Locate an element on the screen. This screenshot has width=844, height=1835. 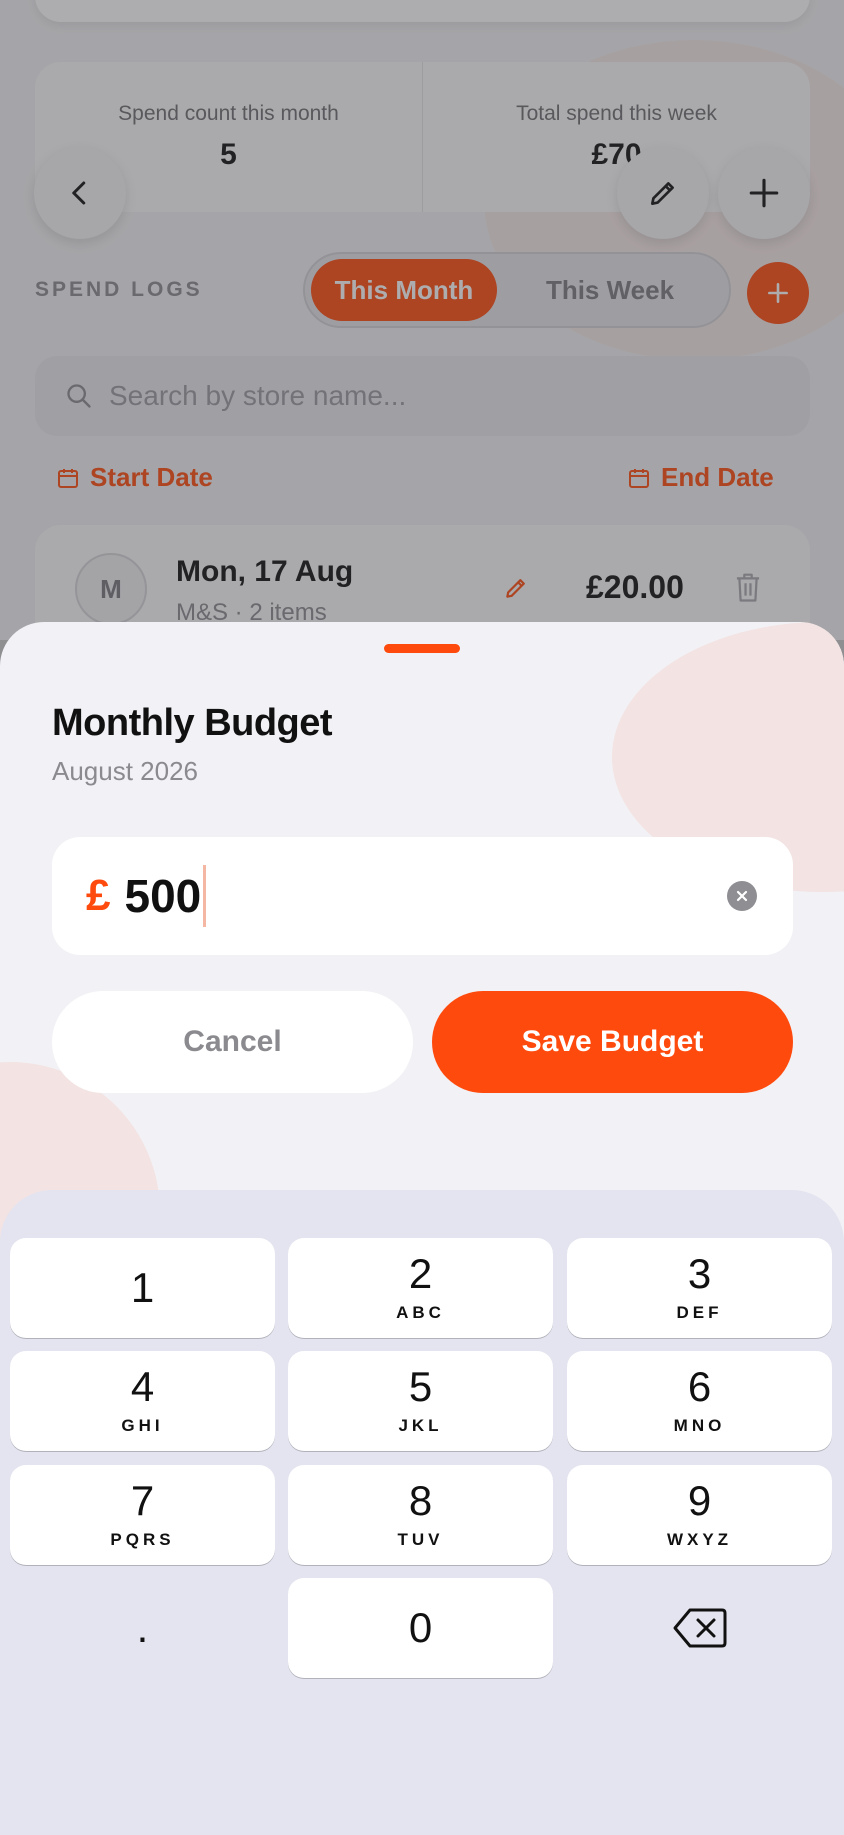
key-number: 4 is located at coordinates (142, 1386).